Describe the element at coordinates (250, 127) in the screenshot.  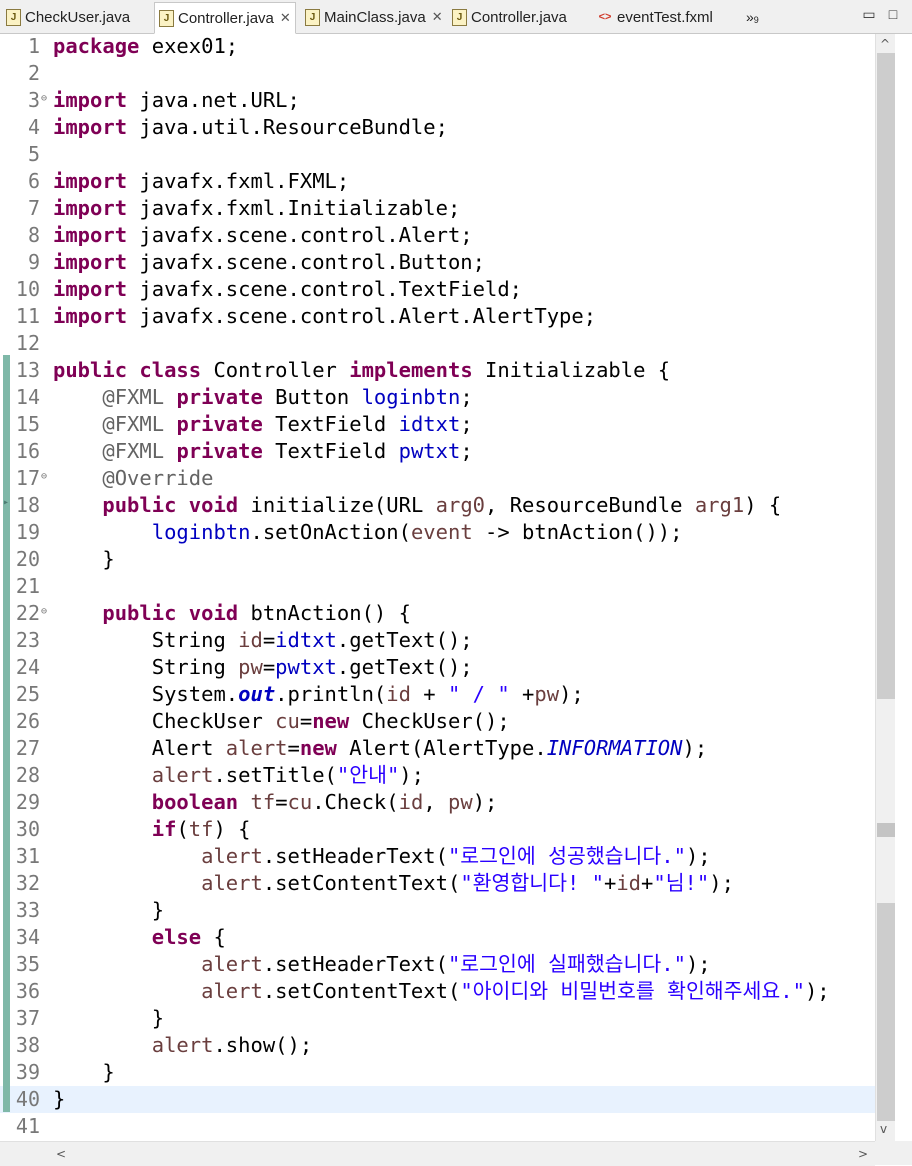
I see `code-text: import java.util.ResourceBundle;` at that location.